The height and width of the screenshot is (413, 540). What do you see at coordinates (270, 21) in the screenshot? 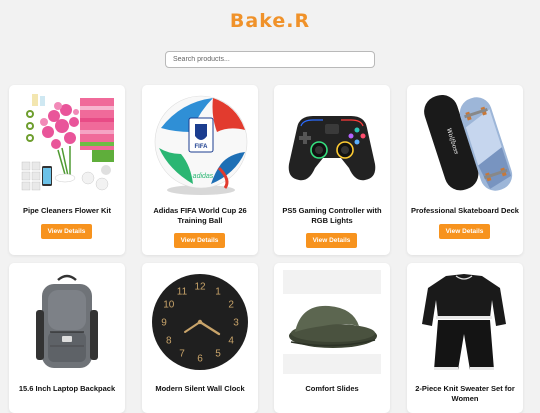
I see `site-logo: Bake.R` at bounding box center [270, 21].